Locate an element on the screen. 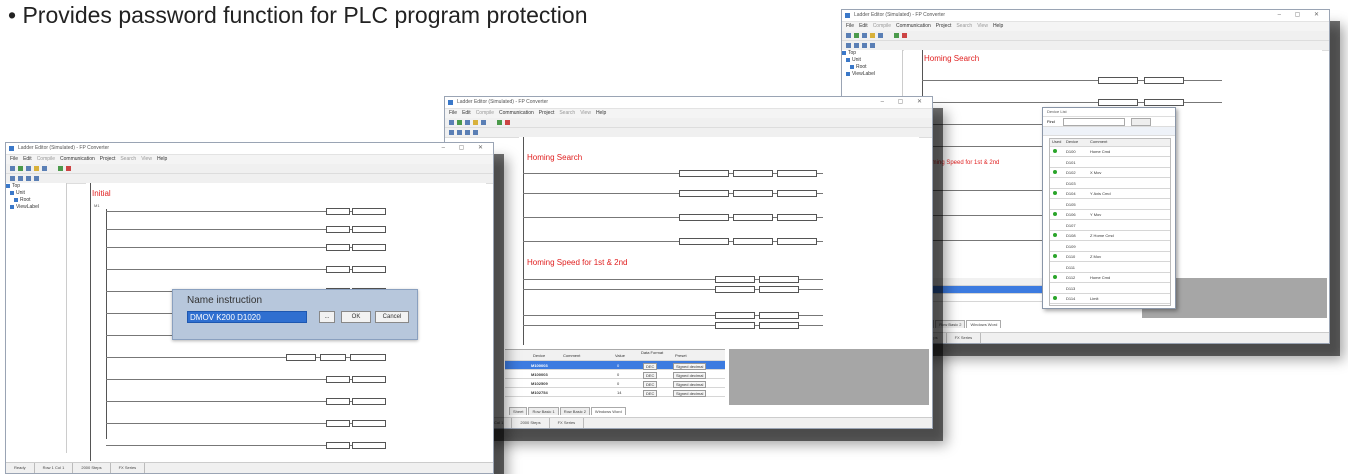 Image resolution: width=1348 pixels, height=474 pixels. stop-icon is located at coordinates (904, 35).